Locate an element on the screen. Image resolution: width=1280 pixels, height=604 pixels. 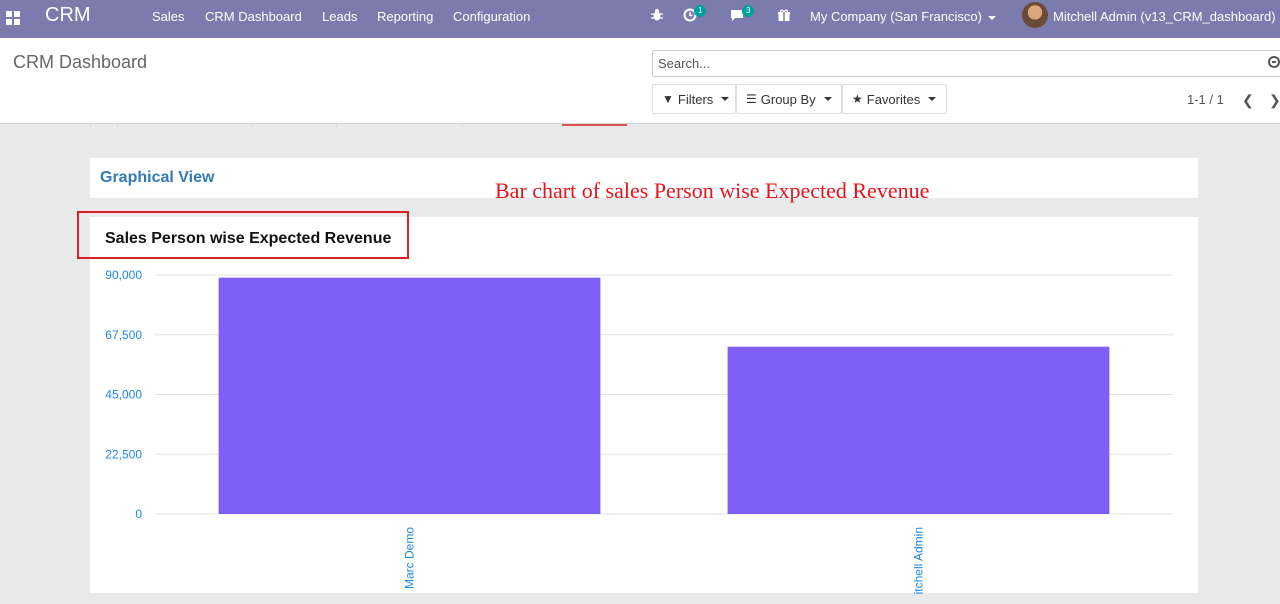
y-tick-label: 0 is located at coordinates (138, 514).